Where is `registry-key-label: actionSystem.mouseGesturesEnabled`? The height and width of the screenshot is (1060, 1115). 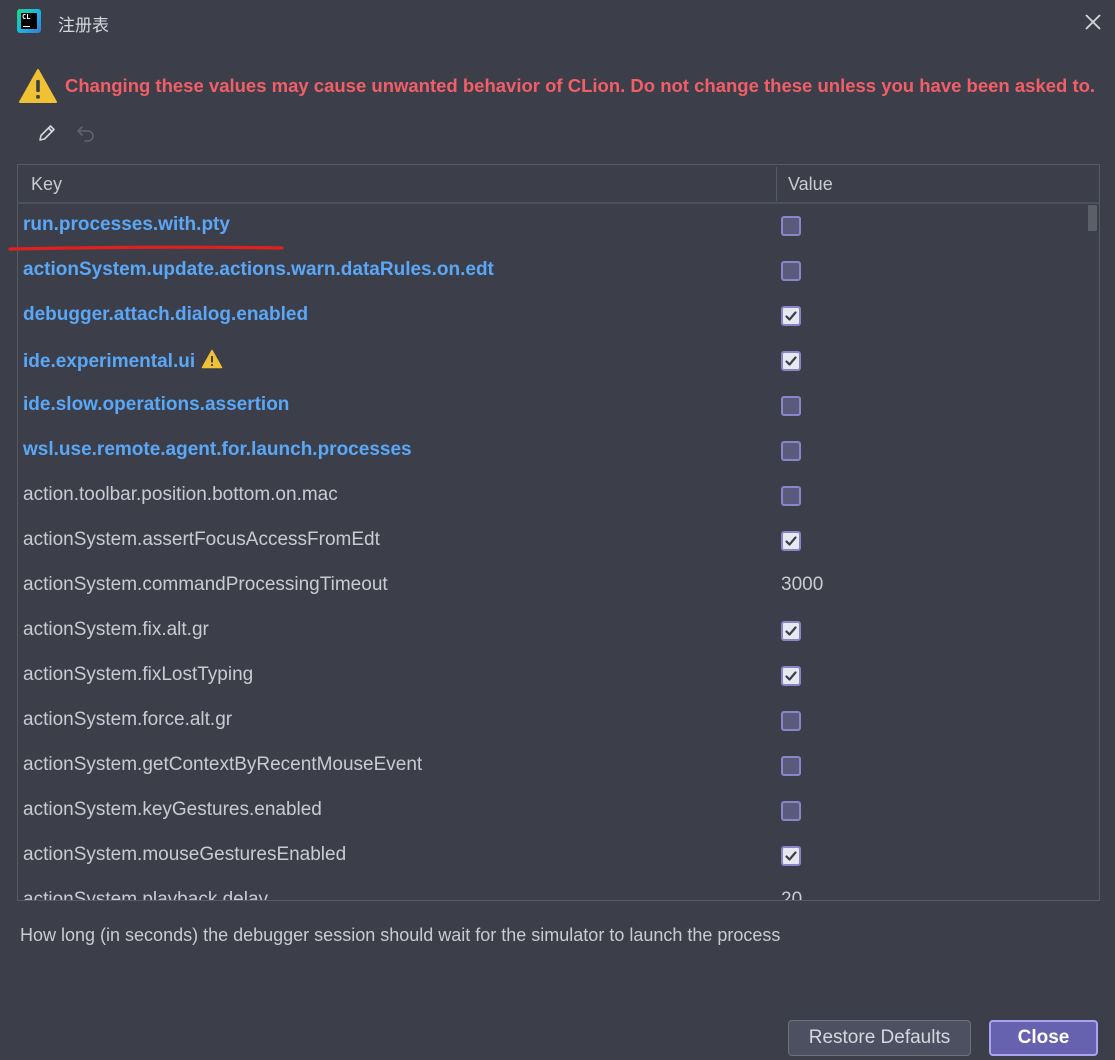
registry-key-label: actionSystem.mouseGesturesEnabled is located at coordinates (185, 854).